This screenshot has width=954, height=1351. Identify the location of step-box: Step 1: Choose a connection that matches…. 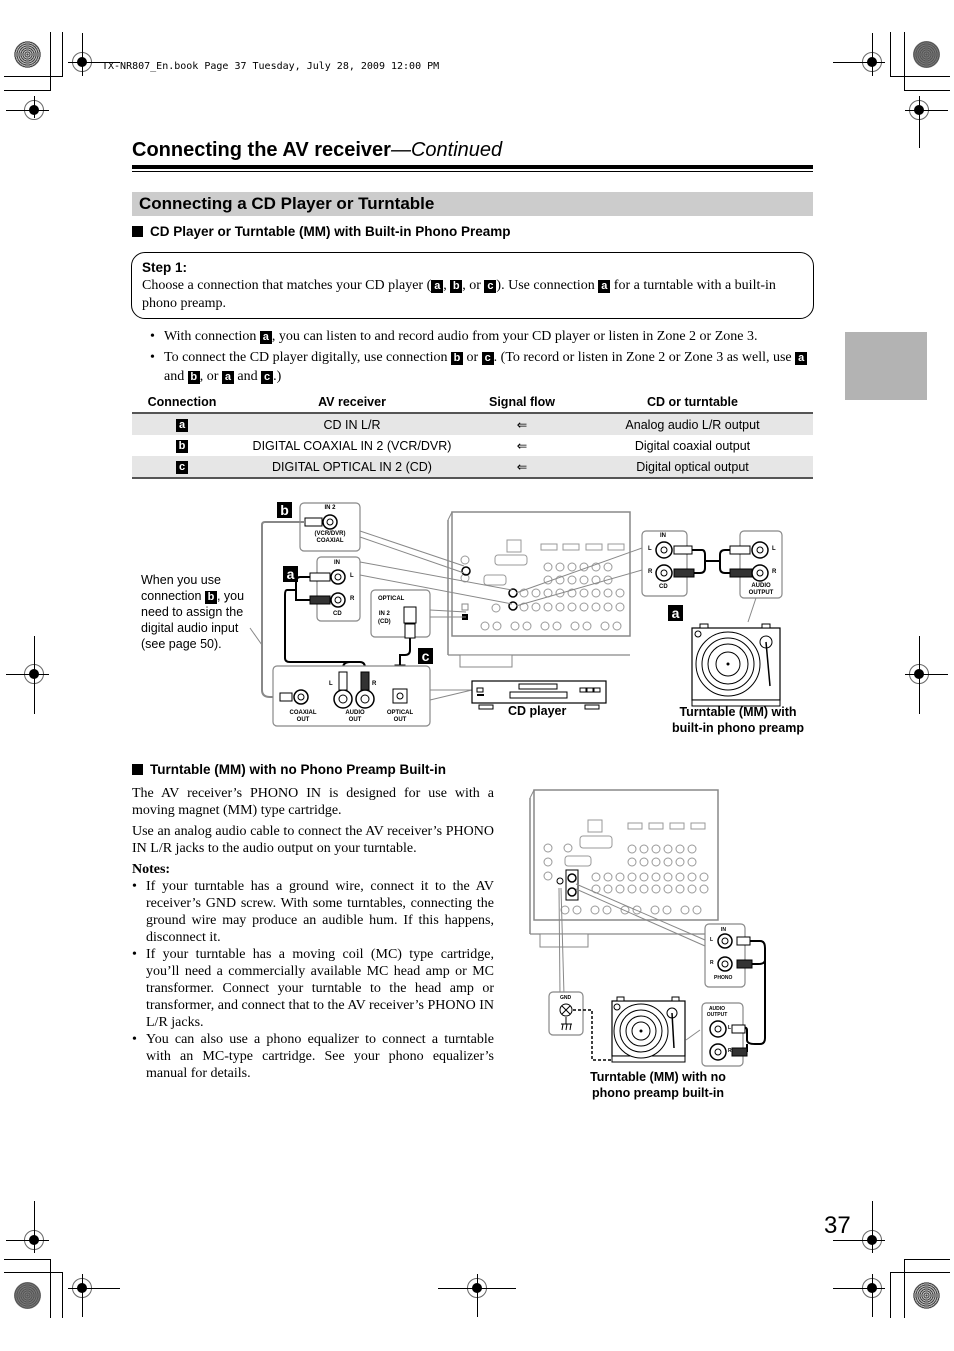
(472, 285).